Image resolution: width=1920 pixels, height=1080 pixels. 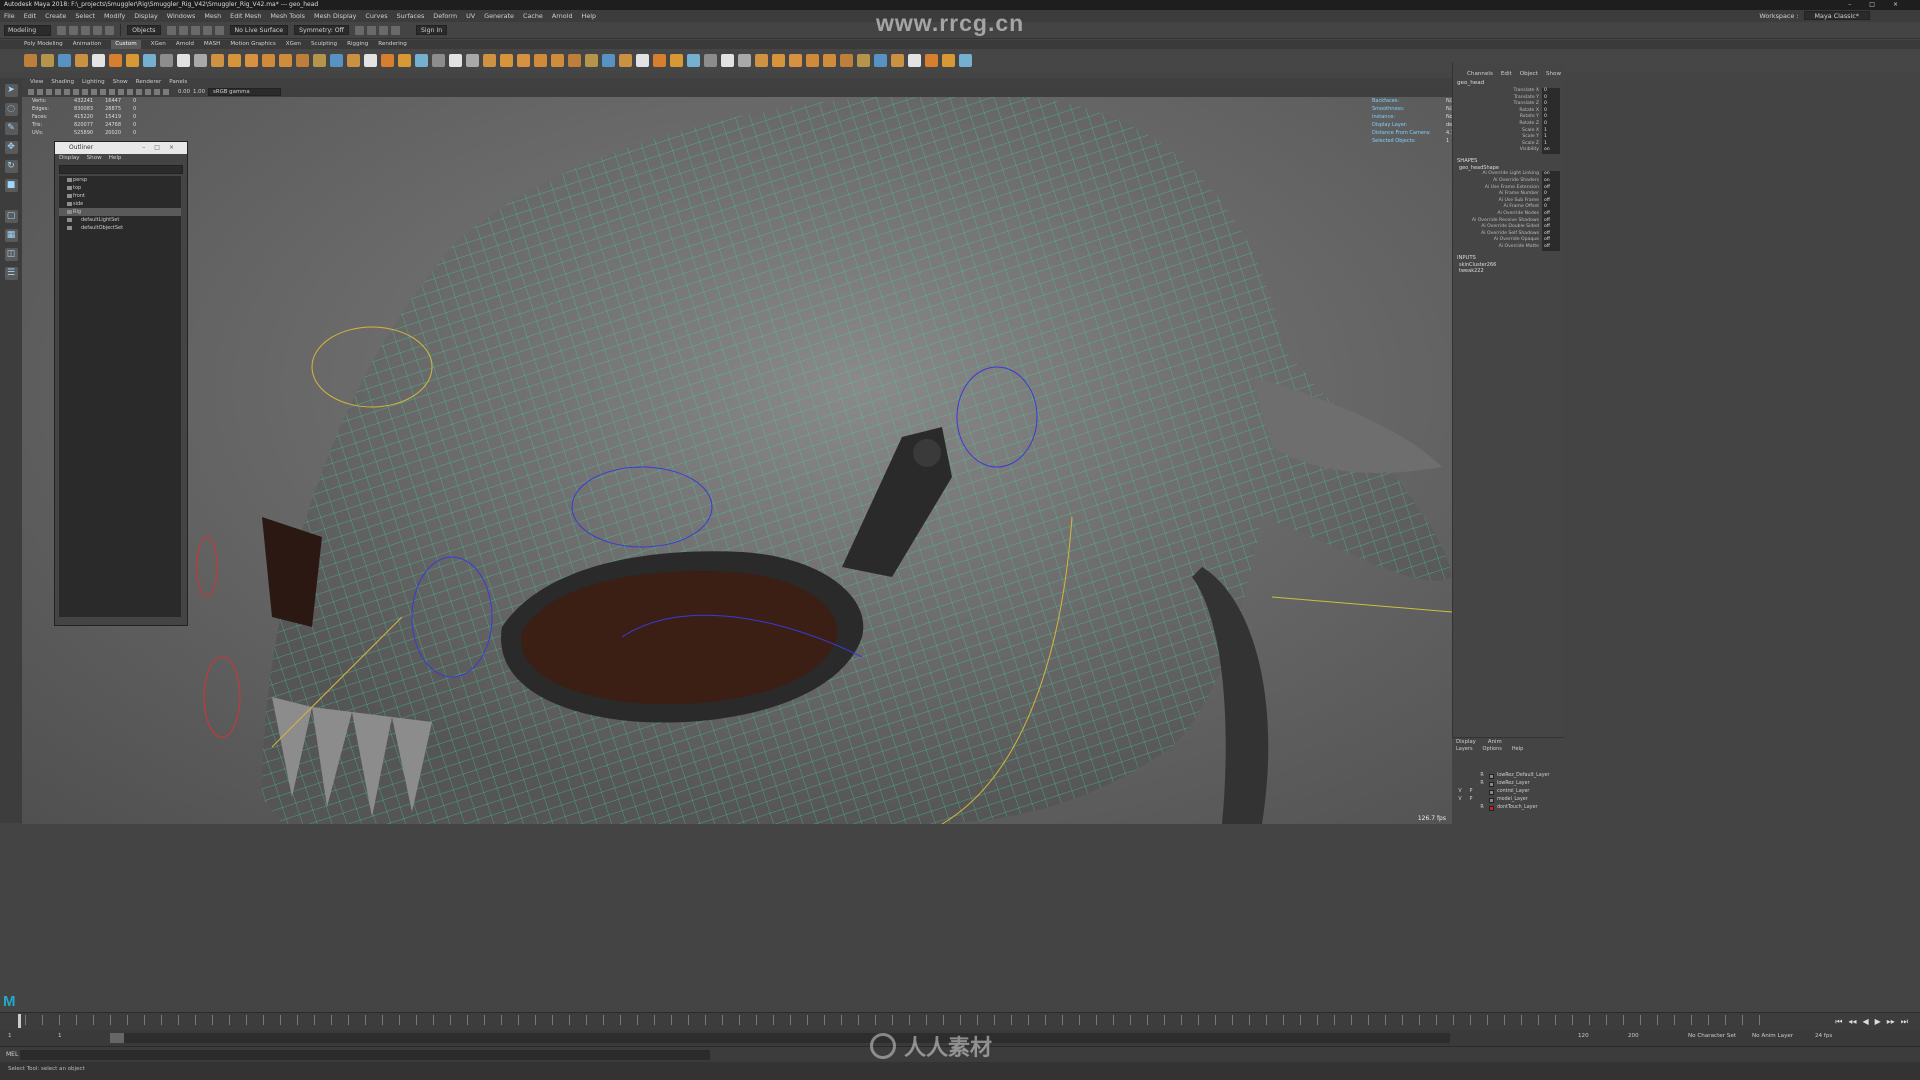 I want to click on layer-color-swatch, so click(x=1491, y=784).